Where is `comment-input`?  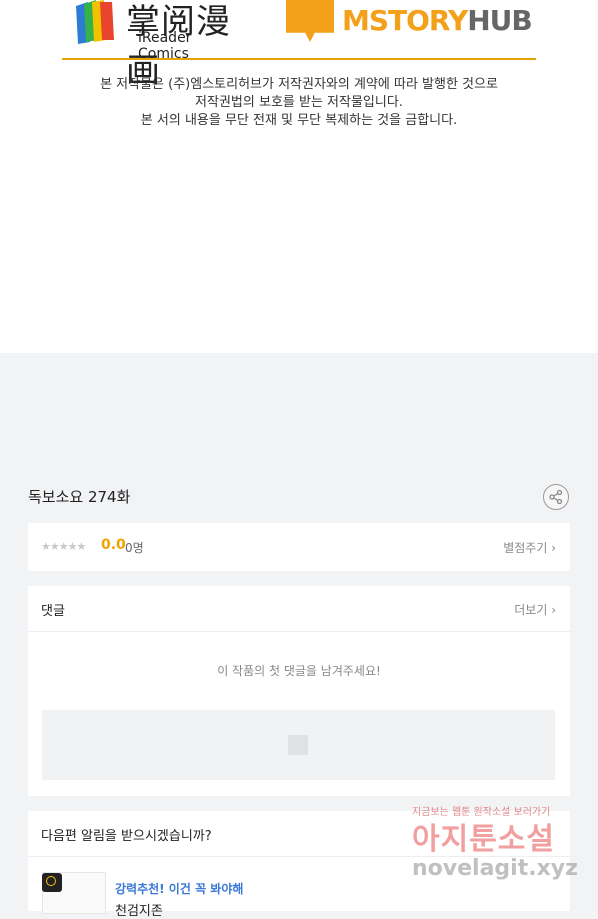
comment-input is located at coordinates (298, 745).